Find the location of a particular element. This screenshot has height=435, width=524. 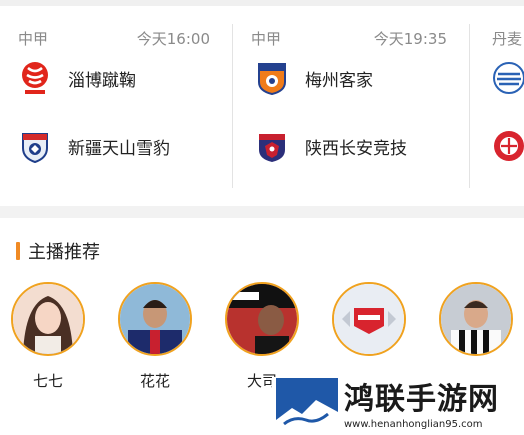

anchor-name: 七七 is located at coordinates (47, 381).